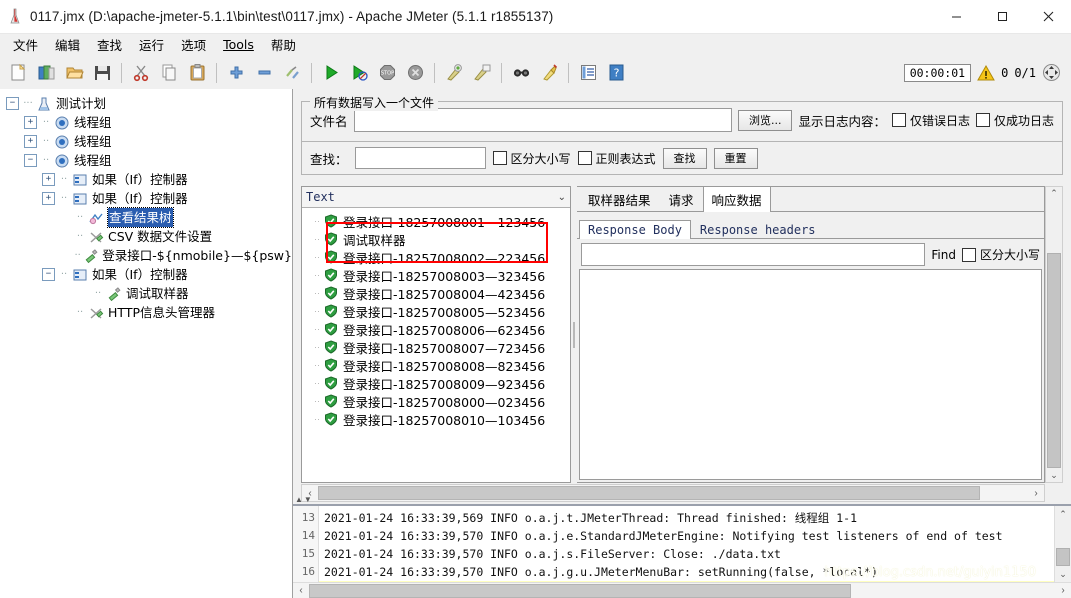 This screenshot has height=598, width=1071. What do you see at coordinates (681, 199) in the screenshot?
I see `tab-request: 请求` at bounding box center [681, 199].